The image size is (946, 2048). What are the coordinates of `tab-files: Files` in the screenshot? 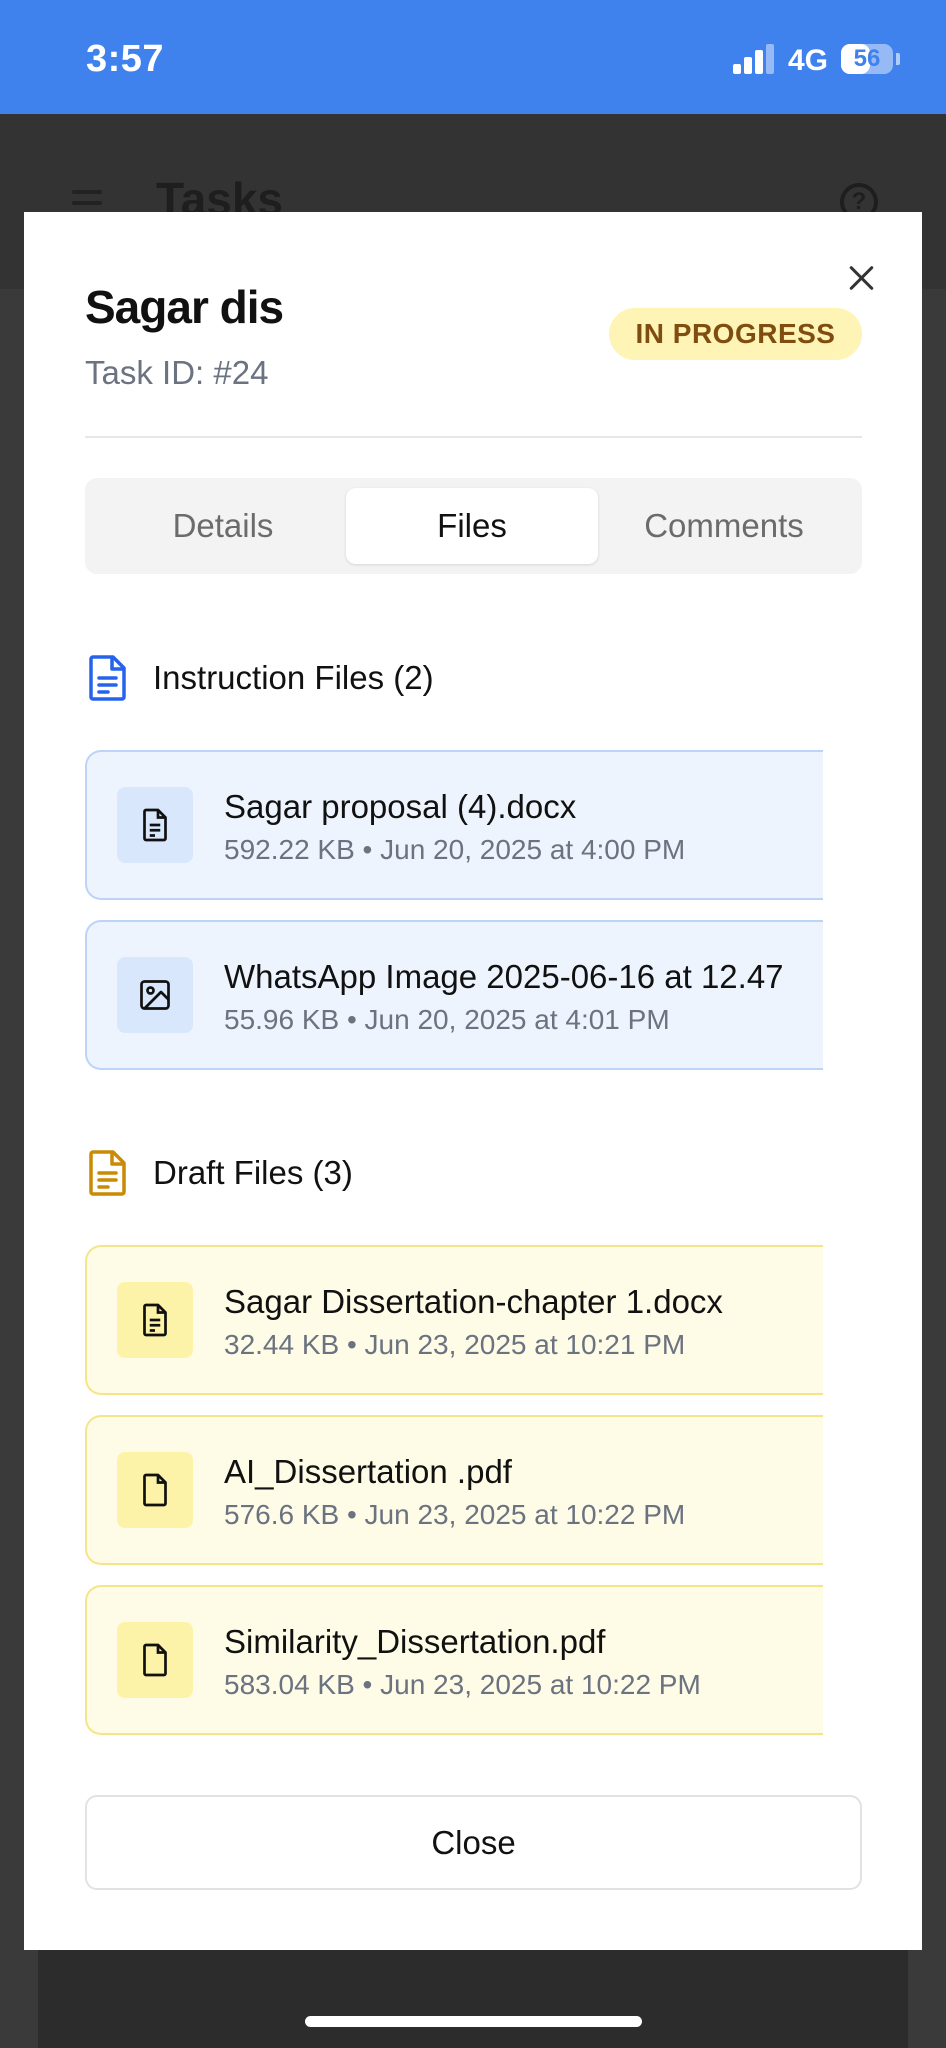 It's located at (472, 526).